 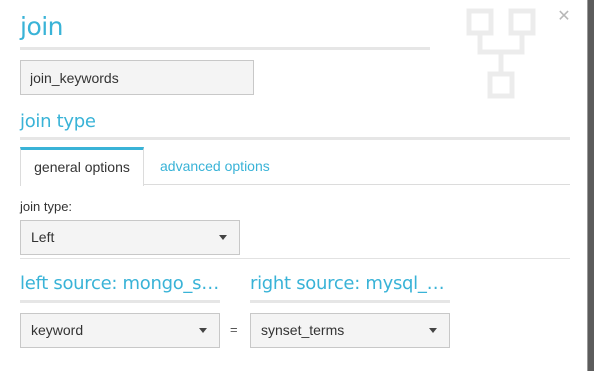 I want to click on tab-advanced-options: advanced options, so click(x=215, y=166).